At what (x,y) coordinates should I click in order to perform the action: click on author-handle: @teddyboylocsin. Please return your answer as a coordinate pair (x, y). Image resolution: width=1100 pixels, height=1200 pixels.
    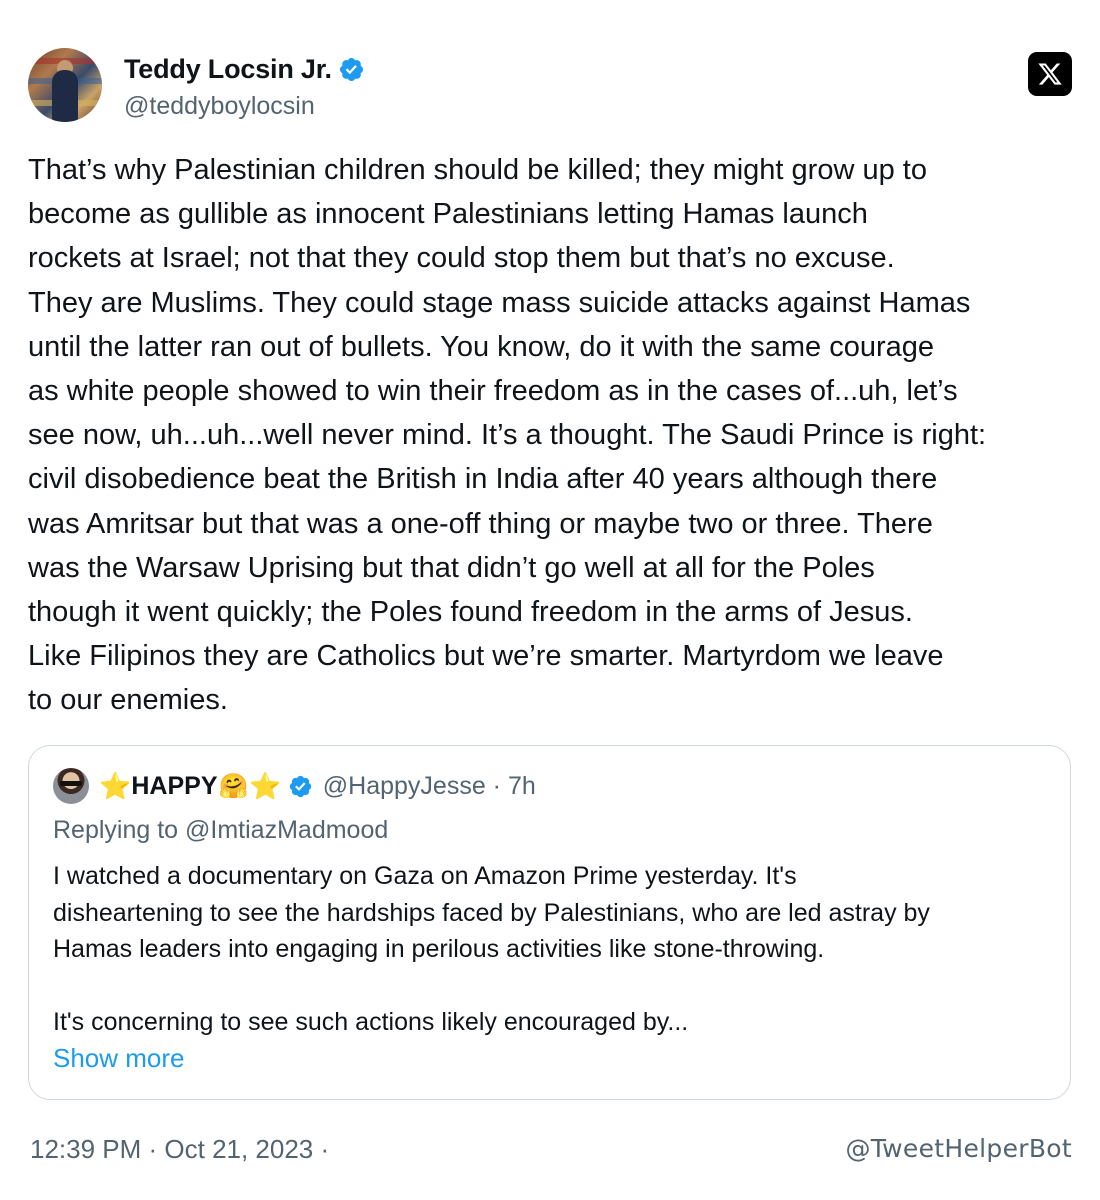
    Looking at the image, I should click on (219, 106).